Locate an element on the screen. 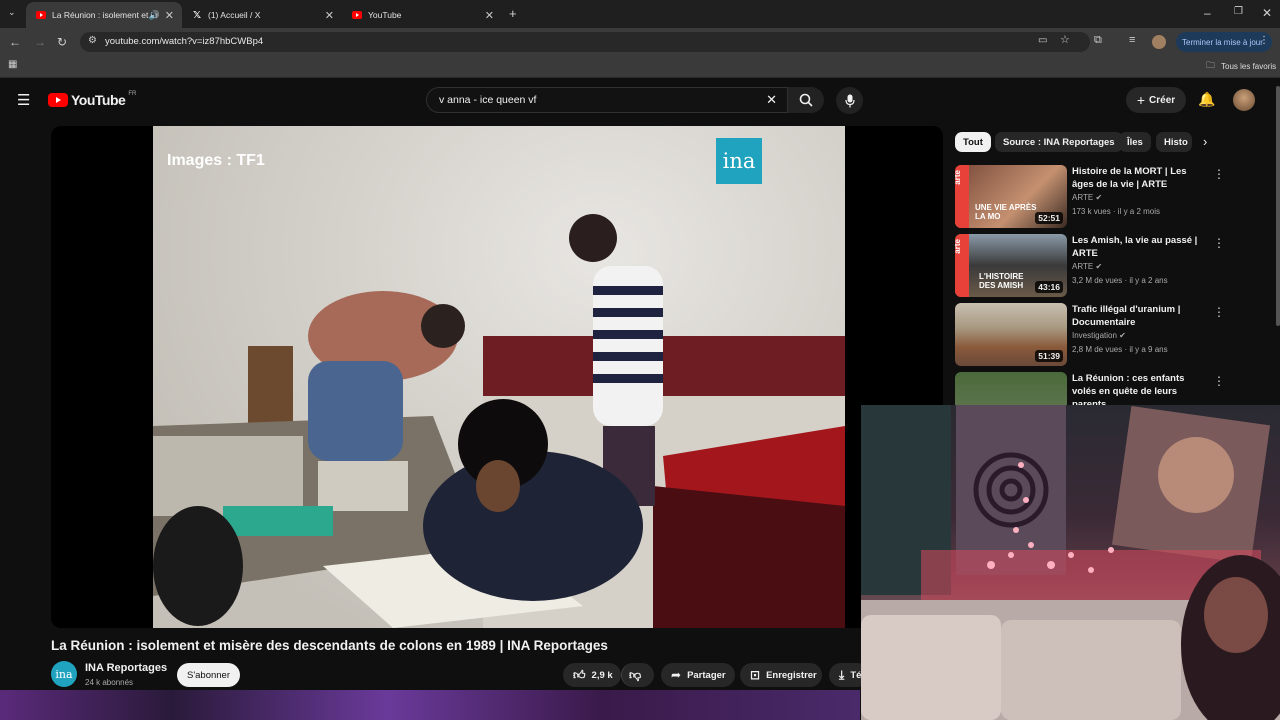  dislike-button: 👎︎ is located at coordinates (637, 675).